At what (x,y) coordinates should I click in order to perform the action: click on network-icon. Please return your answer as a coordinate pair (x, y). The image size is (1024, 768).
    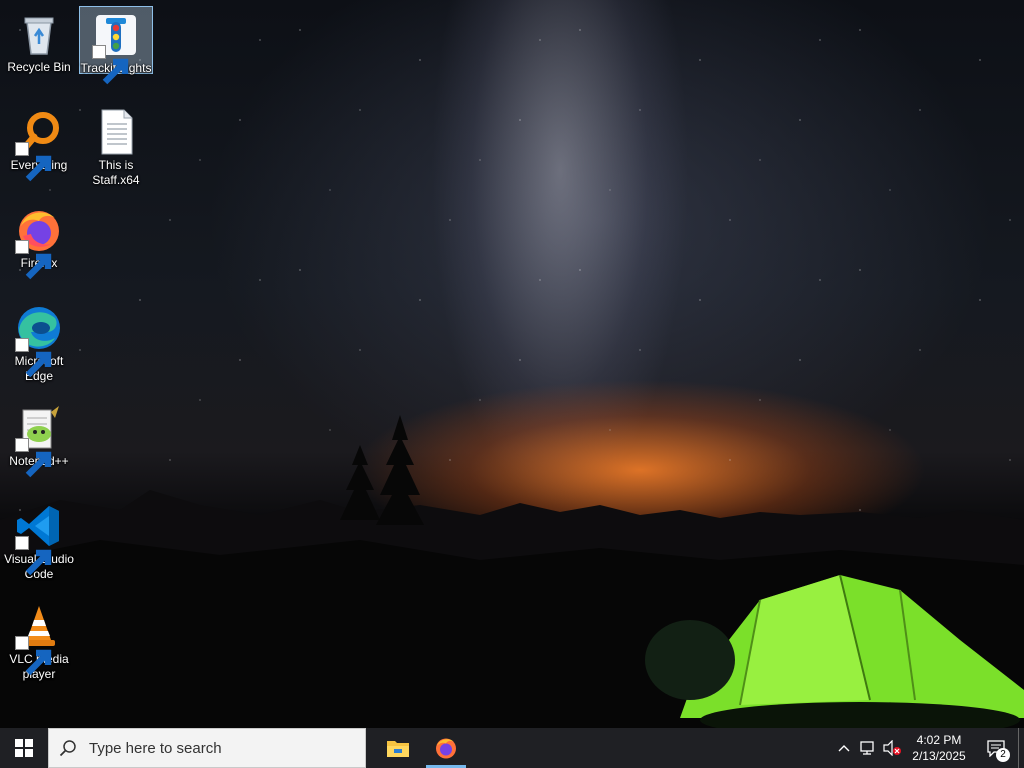
    Looking at the image, I should click on (867, 748).